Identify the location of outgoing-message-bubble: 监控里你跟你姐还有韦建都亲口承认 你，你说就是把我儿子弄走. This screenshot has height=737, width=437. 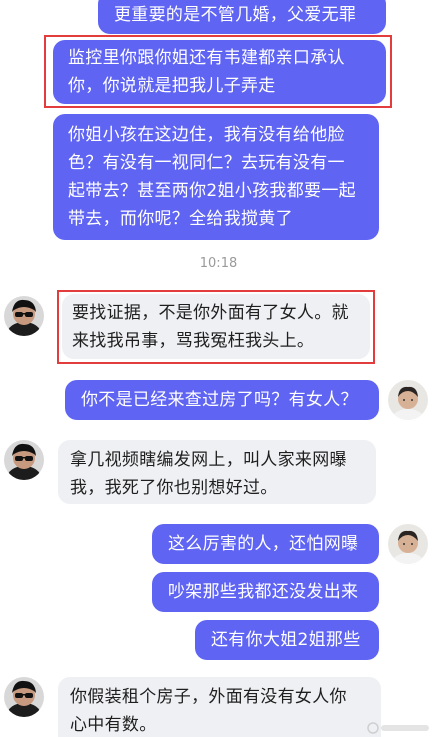
(219, 72).